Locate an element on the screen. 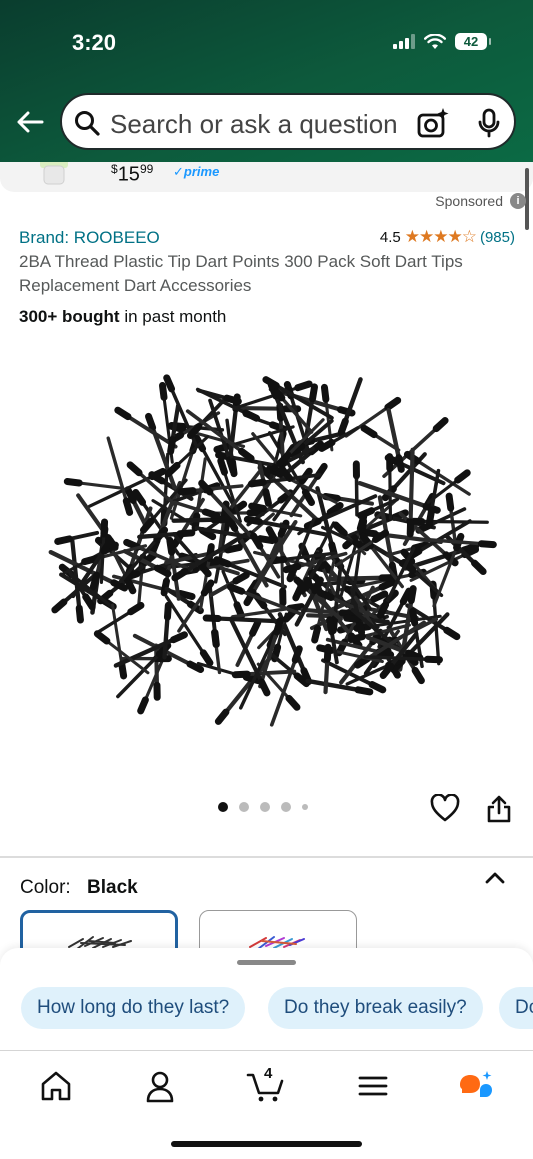 The width and height of the screenshot is (533, 1159). camera-lens-icon is located at coordinates (433, 123).